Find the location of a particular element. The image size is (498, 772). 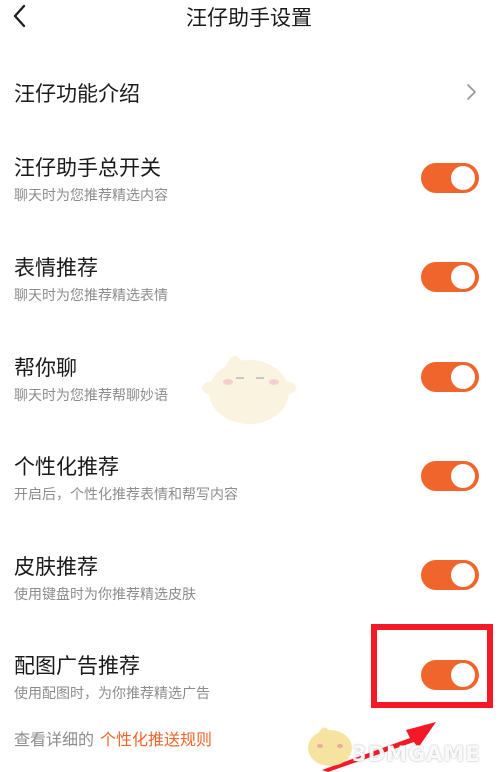

setting-description: 聊天时为您推荐精选内容 is located at coordinates (91, 196).